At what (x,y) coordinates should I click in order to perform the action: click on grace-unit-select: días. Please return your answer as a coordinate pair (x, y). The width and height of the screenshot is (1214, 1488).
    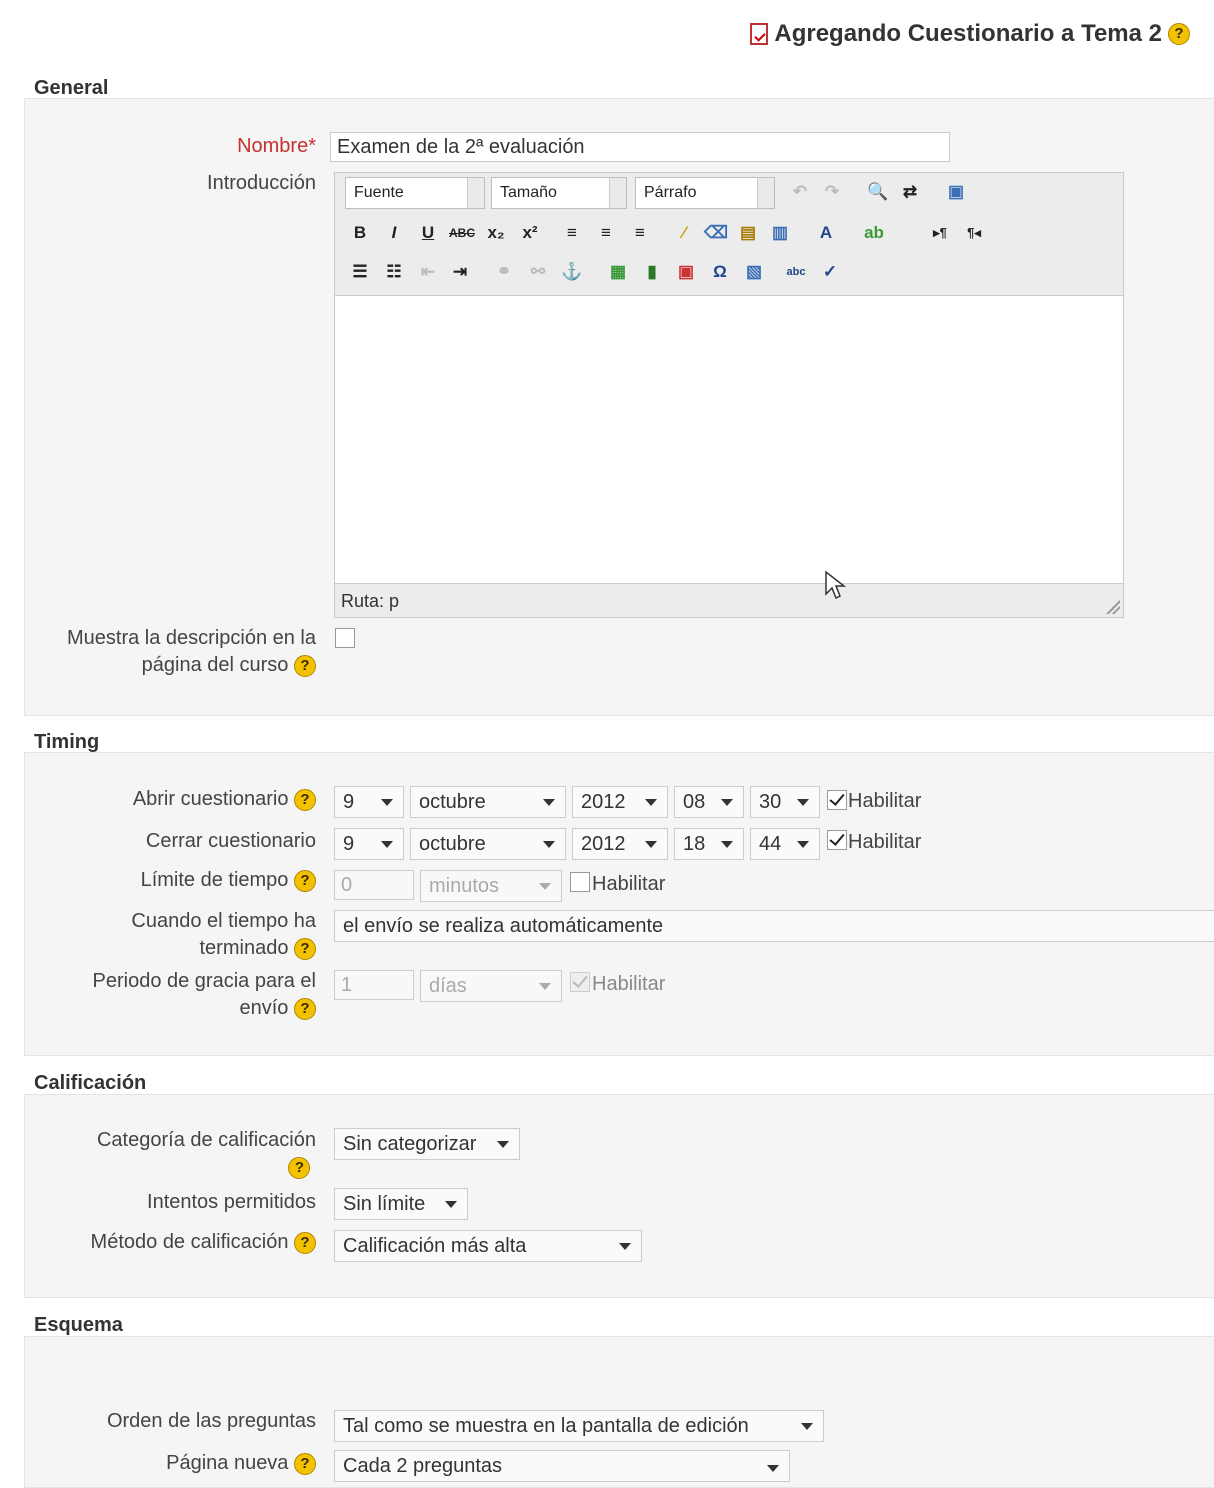
    Looking at the image, I should click on (491, 986).